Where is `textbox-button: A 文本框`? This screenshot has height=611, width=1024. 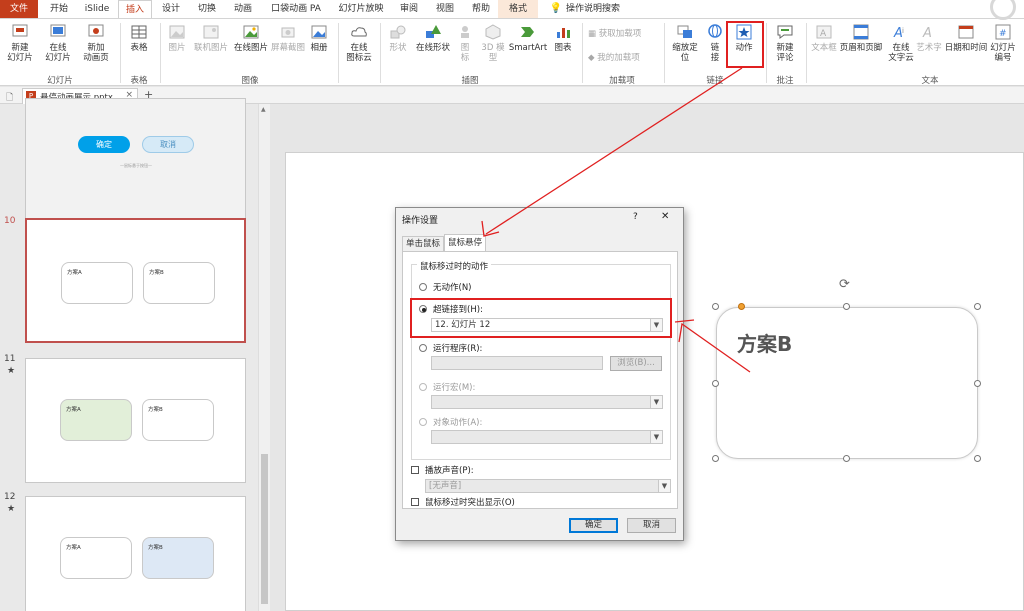
textbox-button: A 文本框 is located at coordinates (824, 38).